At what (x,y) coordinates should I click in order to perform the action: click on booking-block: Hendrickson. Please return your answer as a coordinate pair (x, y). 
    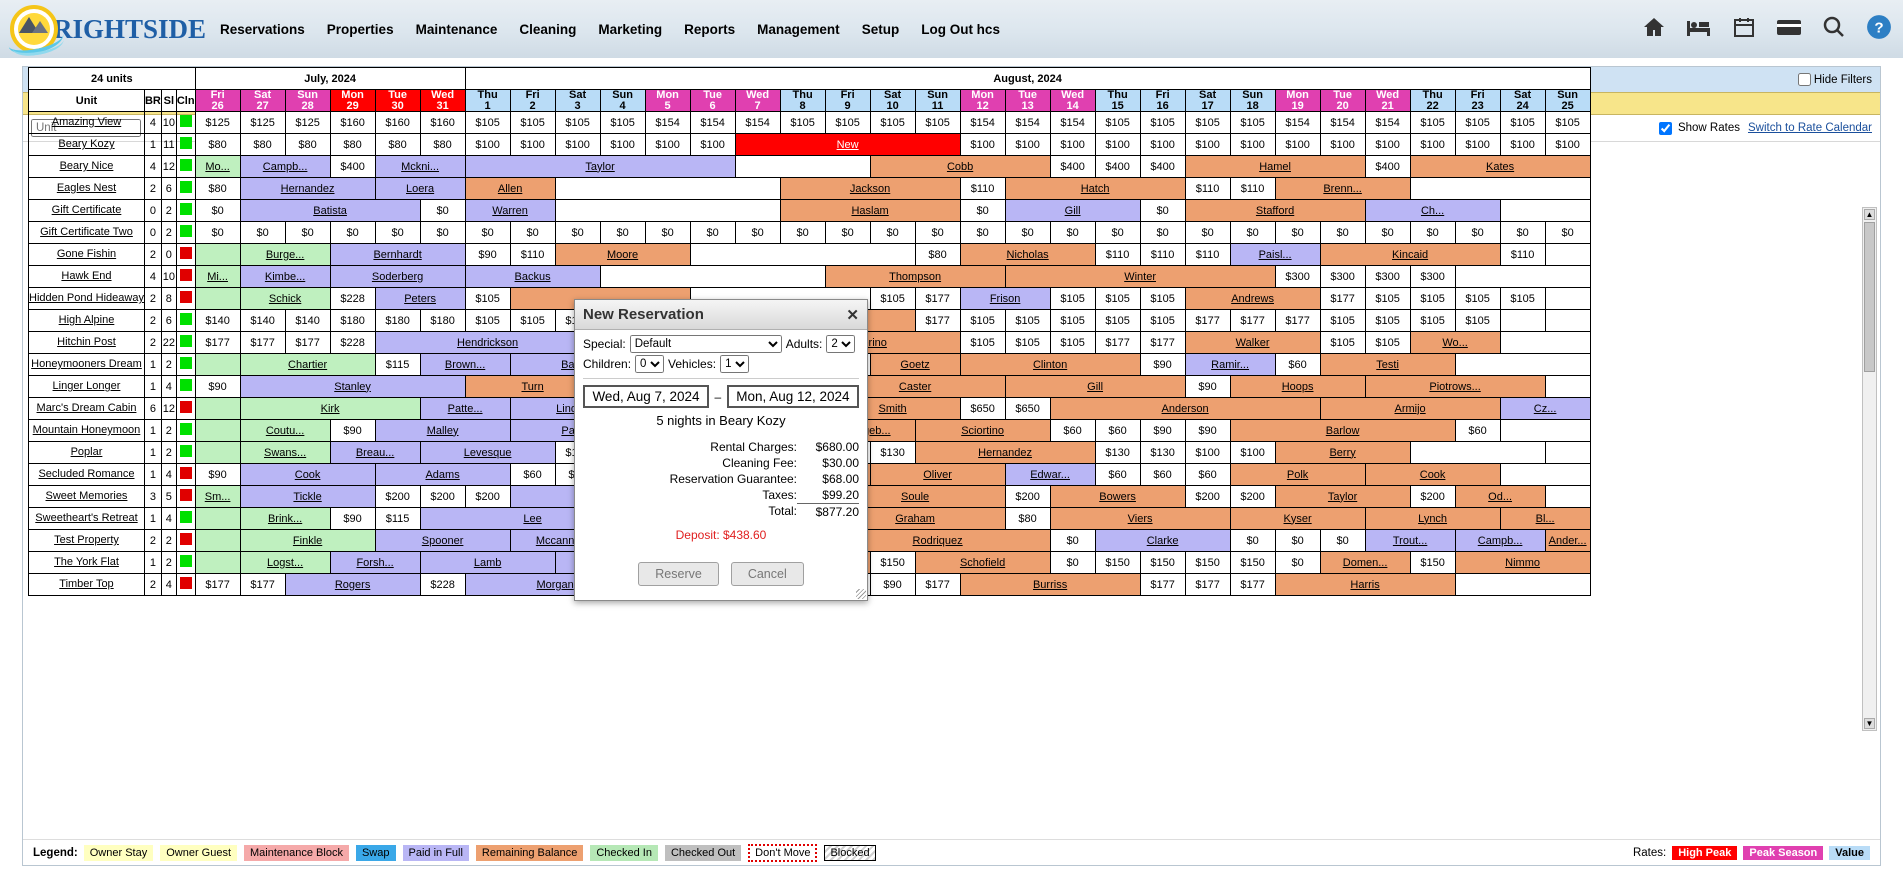
    Looking at the image, I should click on (487, 342).